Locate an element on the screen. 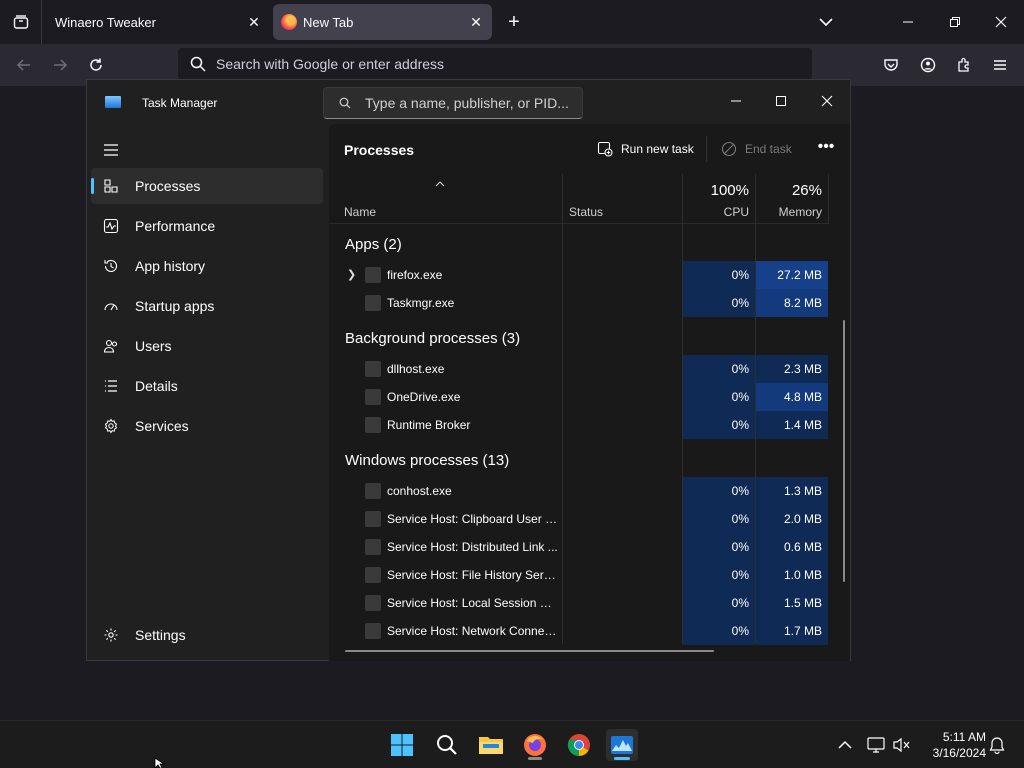 This screenshot has height=768, width=1024. firefox-taskbar-button is located at coordinates (535, 745).